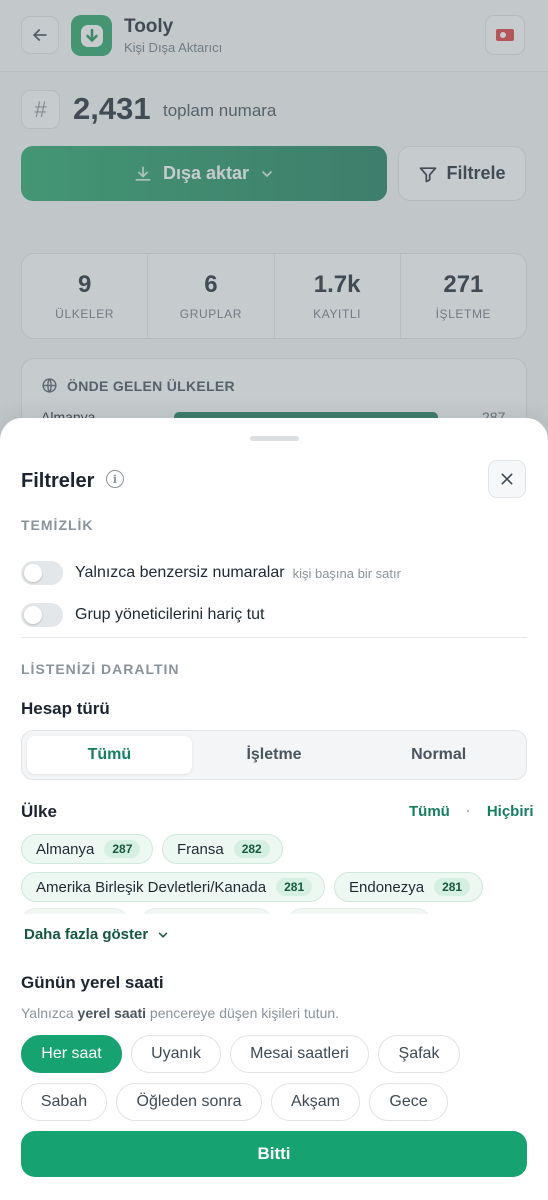 The width and height of the screenshot is (548, 1200). Describe the element at coordinates (151, 887) in the screenshot. I see `chip-label: Amerika Birleşik Devletleri/Kanada` at that location.